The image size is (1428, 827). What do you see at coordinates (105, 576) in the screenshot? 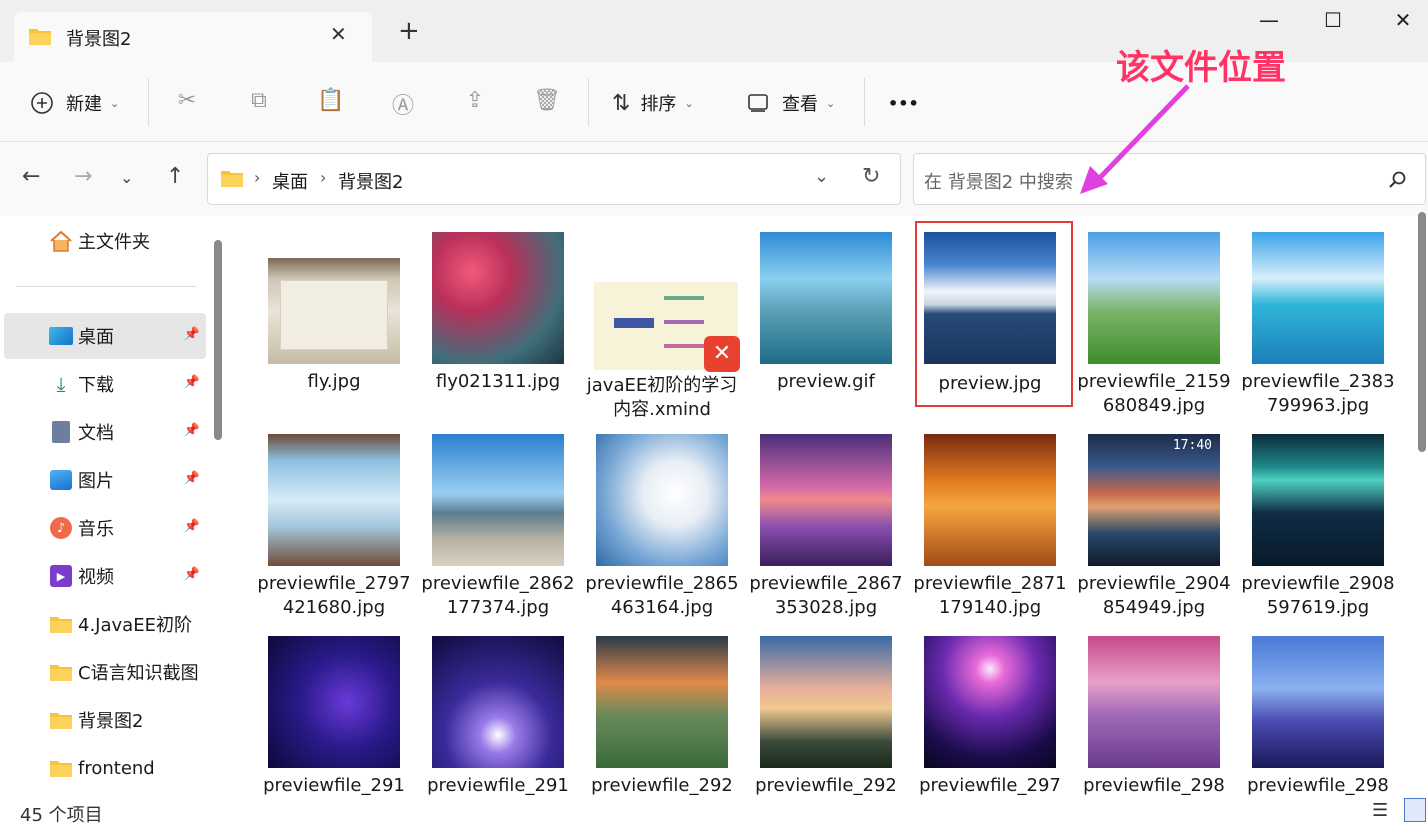
I see `sidebar-item-videos: ▶ 视频 📌` at bounding box center [105, 576].